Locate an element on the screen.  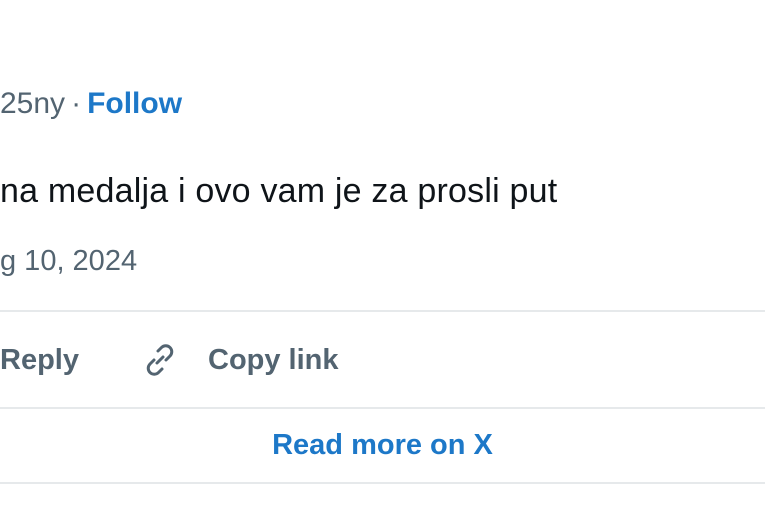
copy-link-button: Copy link is located at coordinates (239, 360).